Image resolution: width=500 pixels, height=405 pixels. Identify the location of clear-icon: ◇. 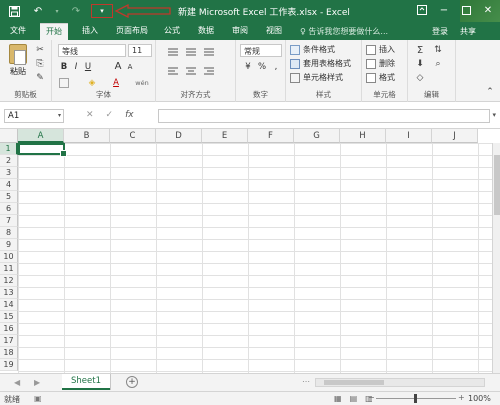
(420, 78).